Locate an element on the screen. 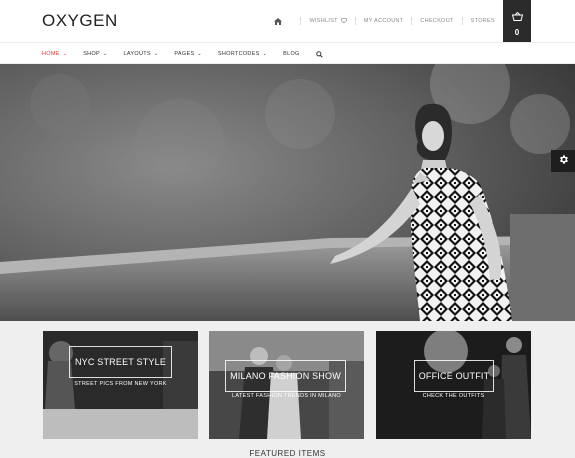 This screenshot has height=458, width=575. cart-button: 0 is located at coordinates (517, 21).